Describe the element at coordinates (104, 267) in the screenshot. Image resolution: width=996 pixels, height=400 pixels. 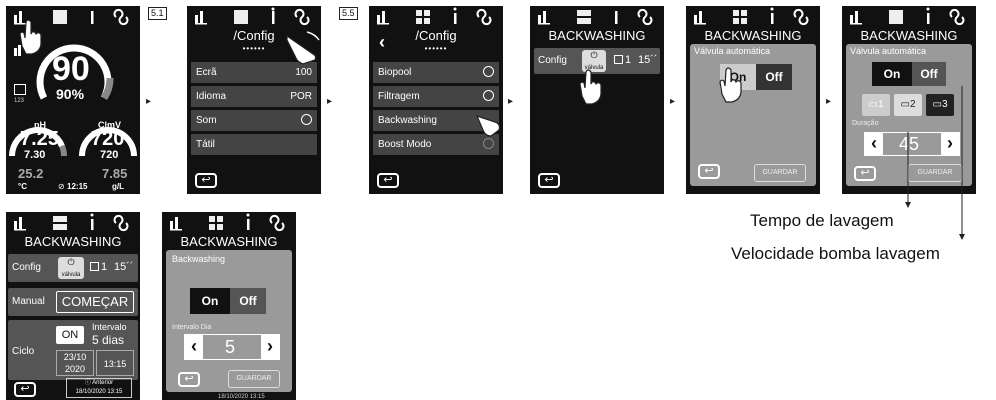
I see `speed-value: 1` at that location.